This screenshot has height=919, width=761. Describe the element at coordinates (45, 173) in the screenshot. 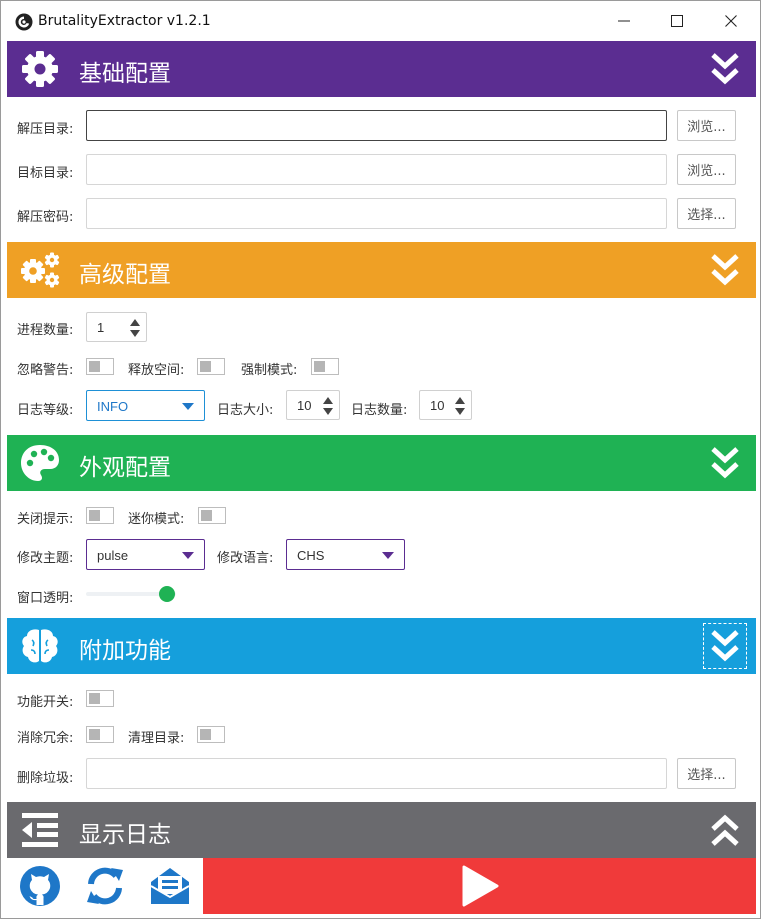

I see `target-dir-label: 目标目录:` at that location.